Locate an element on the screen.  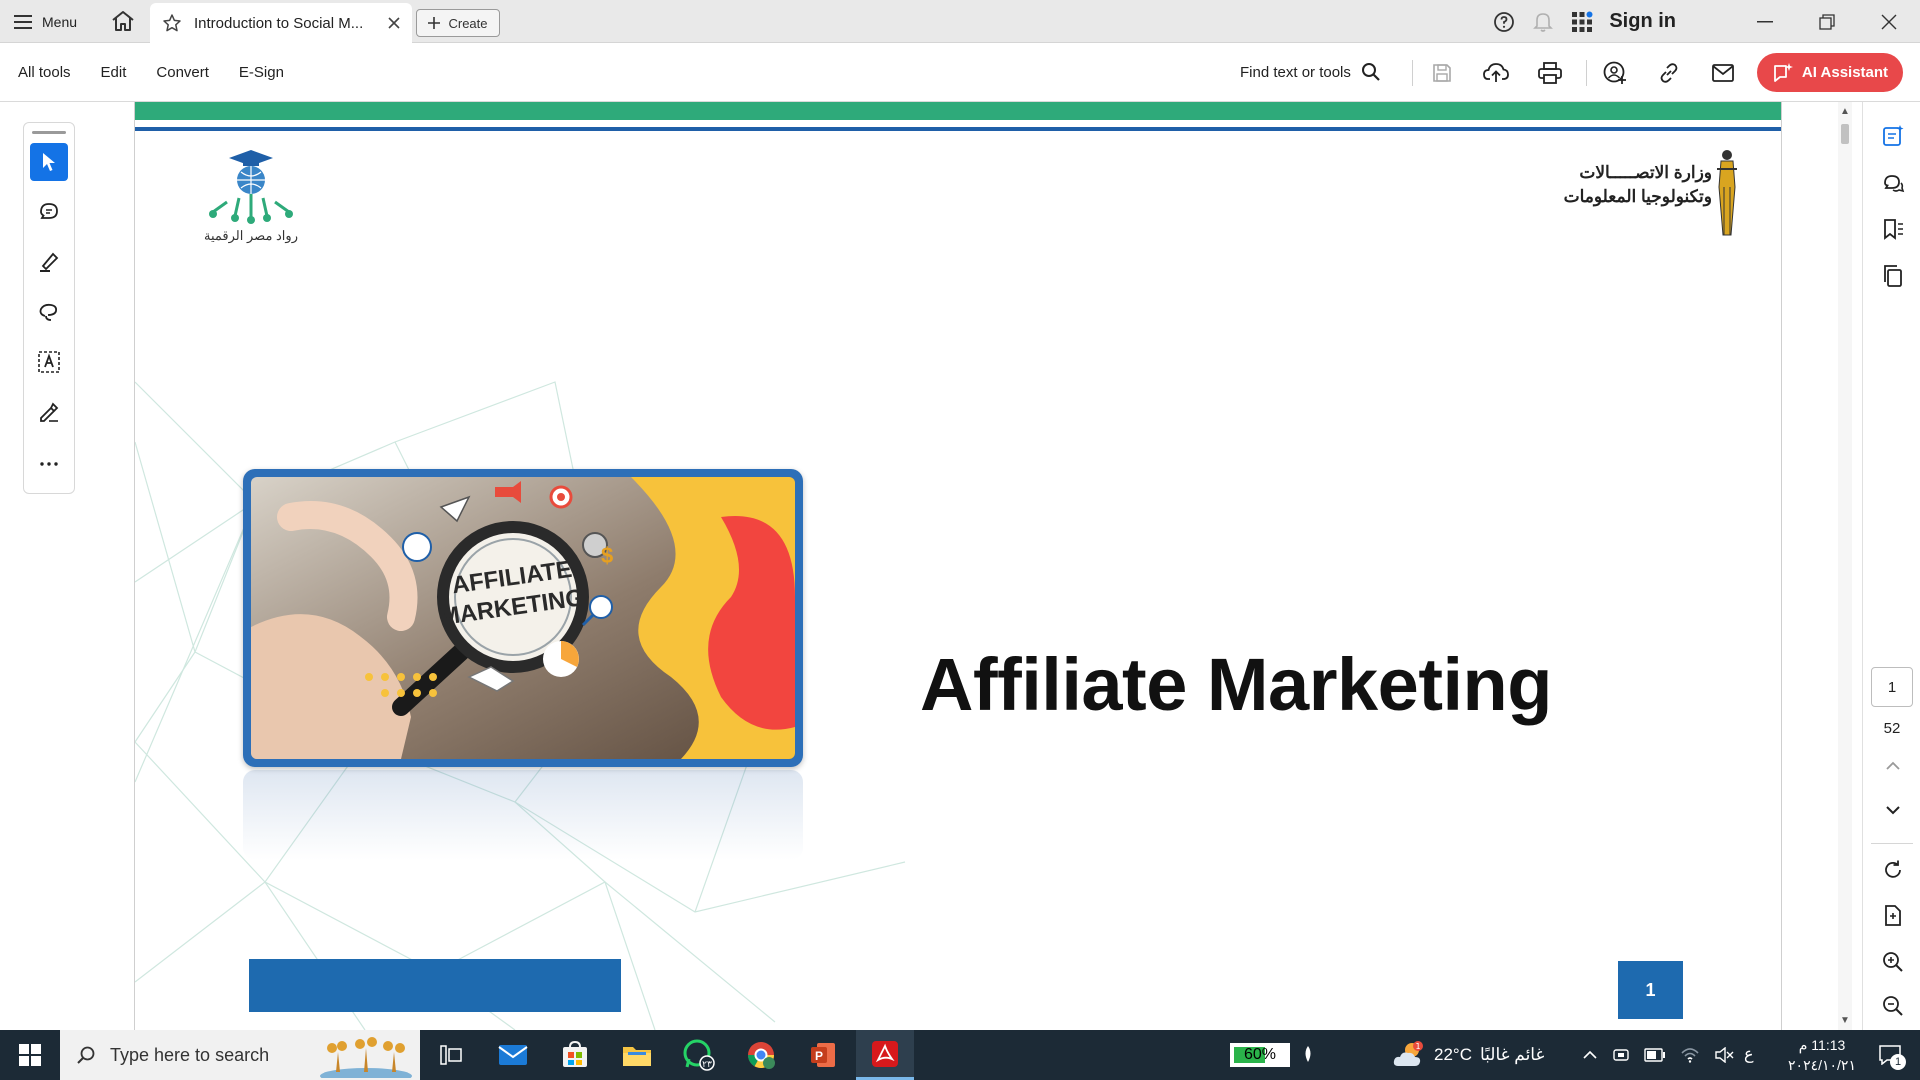
ai-assistant-button: AI Assistant is located at coordinates (1830, 72).